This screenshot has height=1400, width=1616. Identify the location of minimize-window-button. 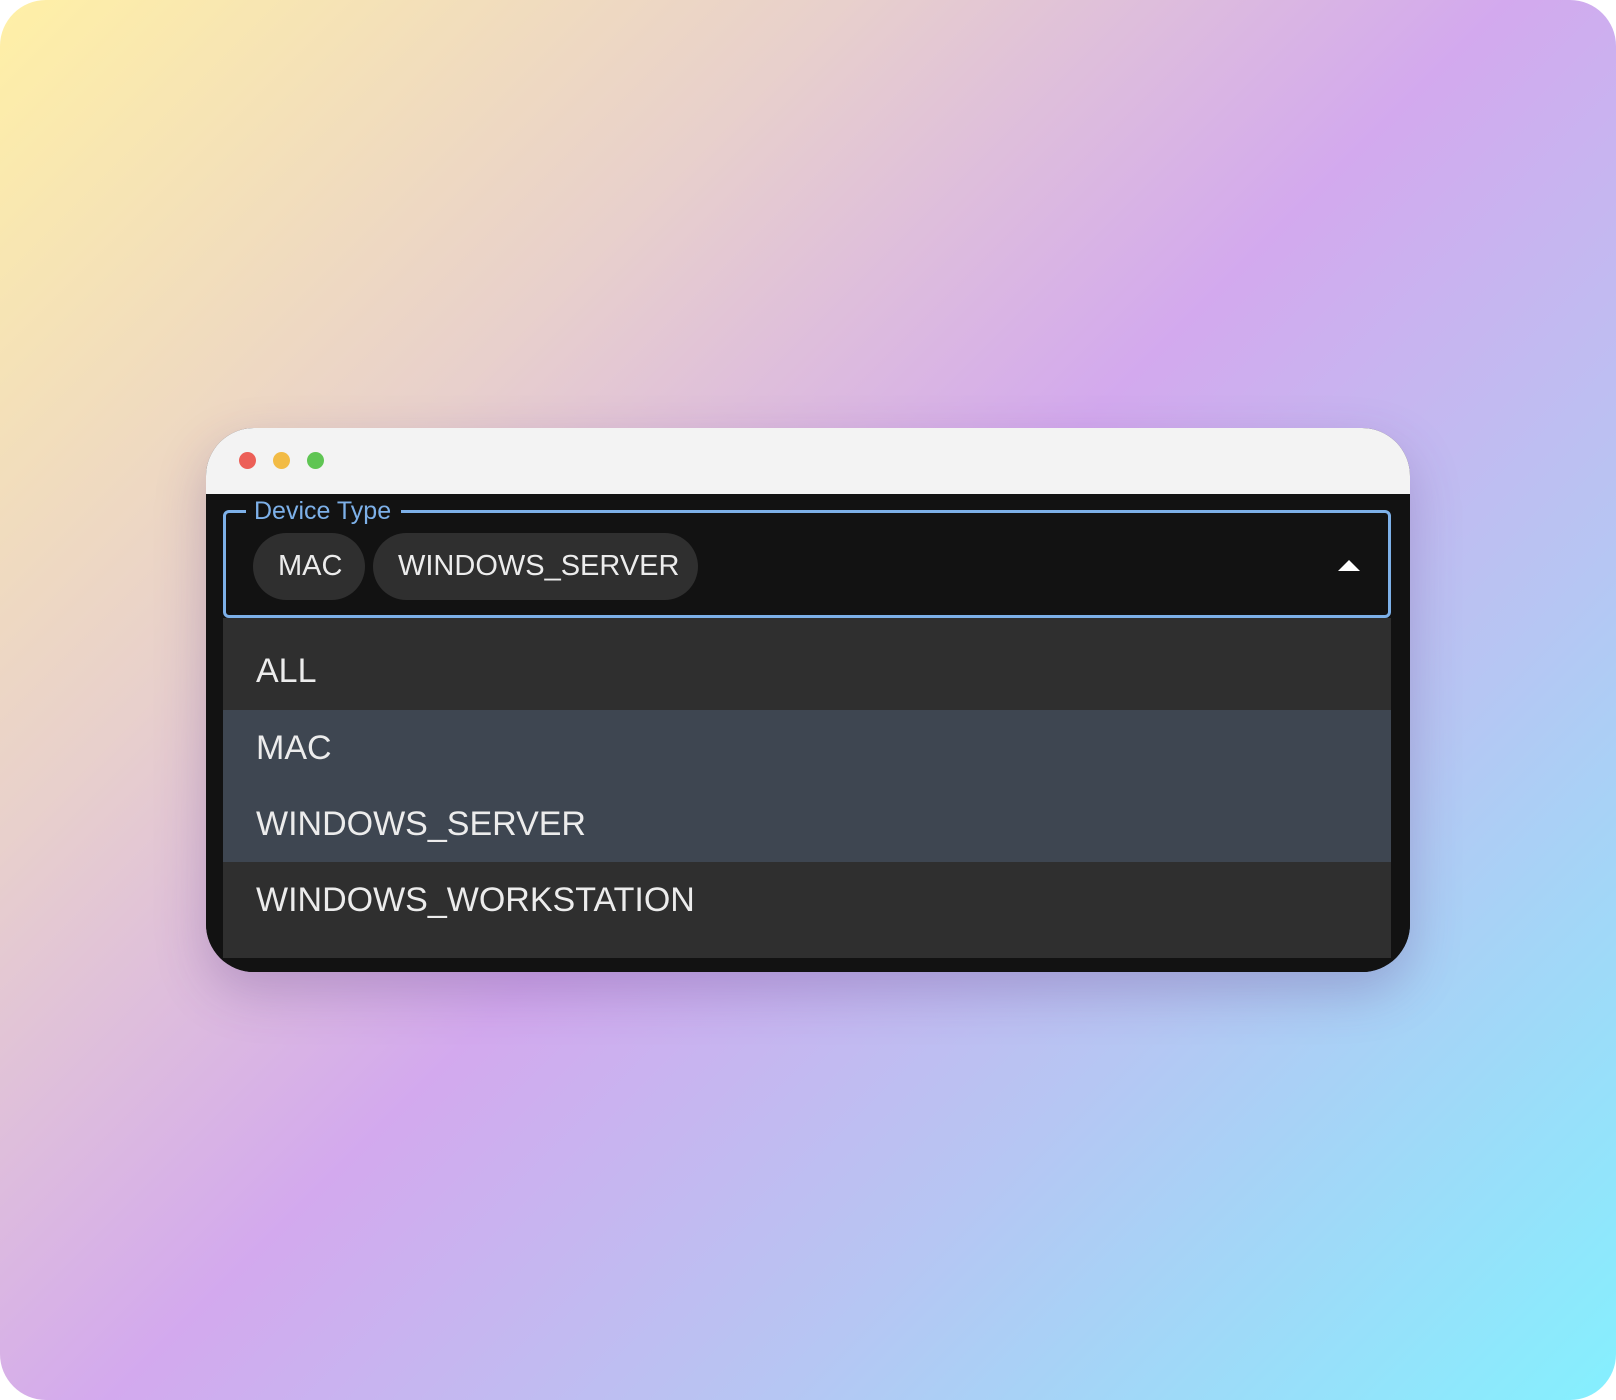
(281, 460).